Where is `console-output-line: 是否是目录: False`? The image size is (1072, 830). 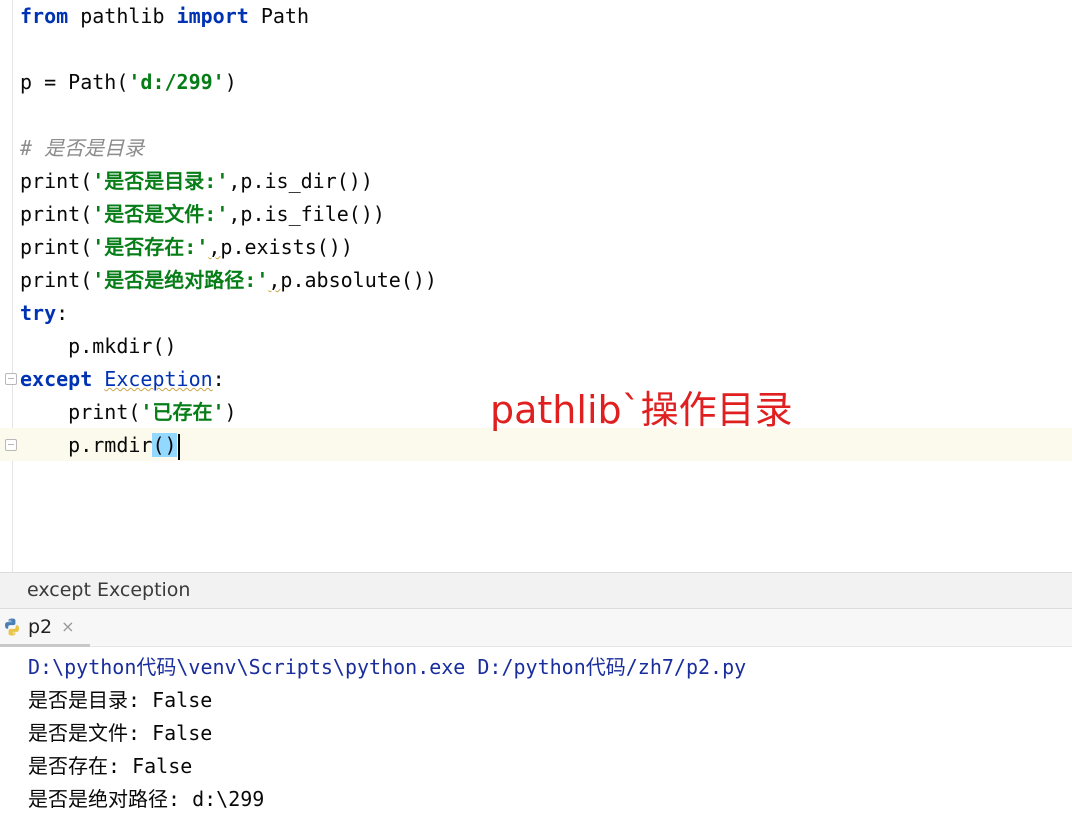
console-output-line: 是否是目录: False is located at coordinates (120, 700).